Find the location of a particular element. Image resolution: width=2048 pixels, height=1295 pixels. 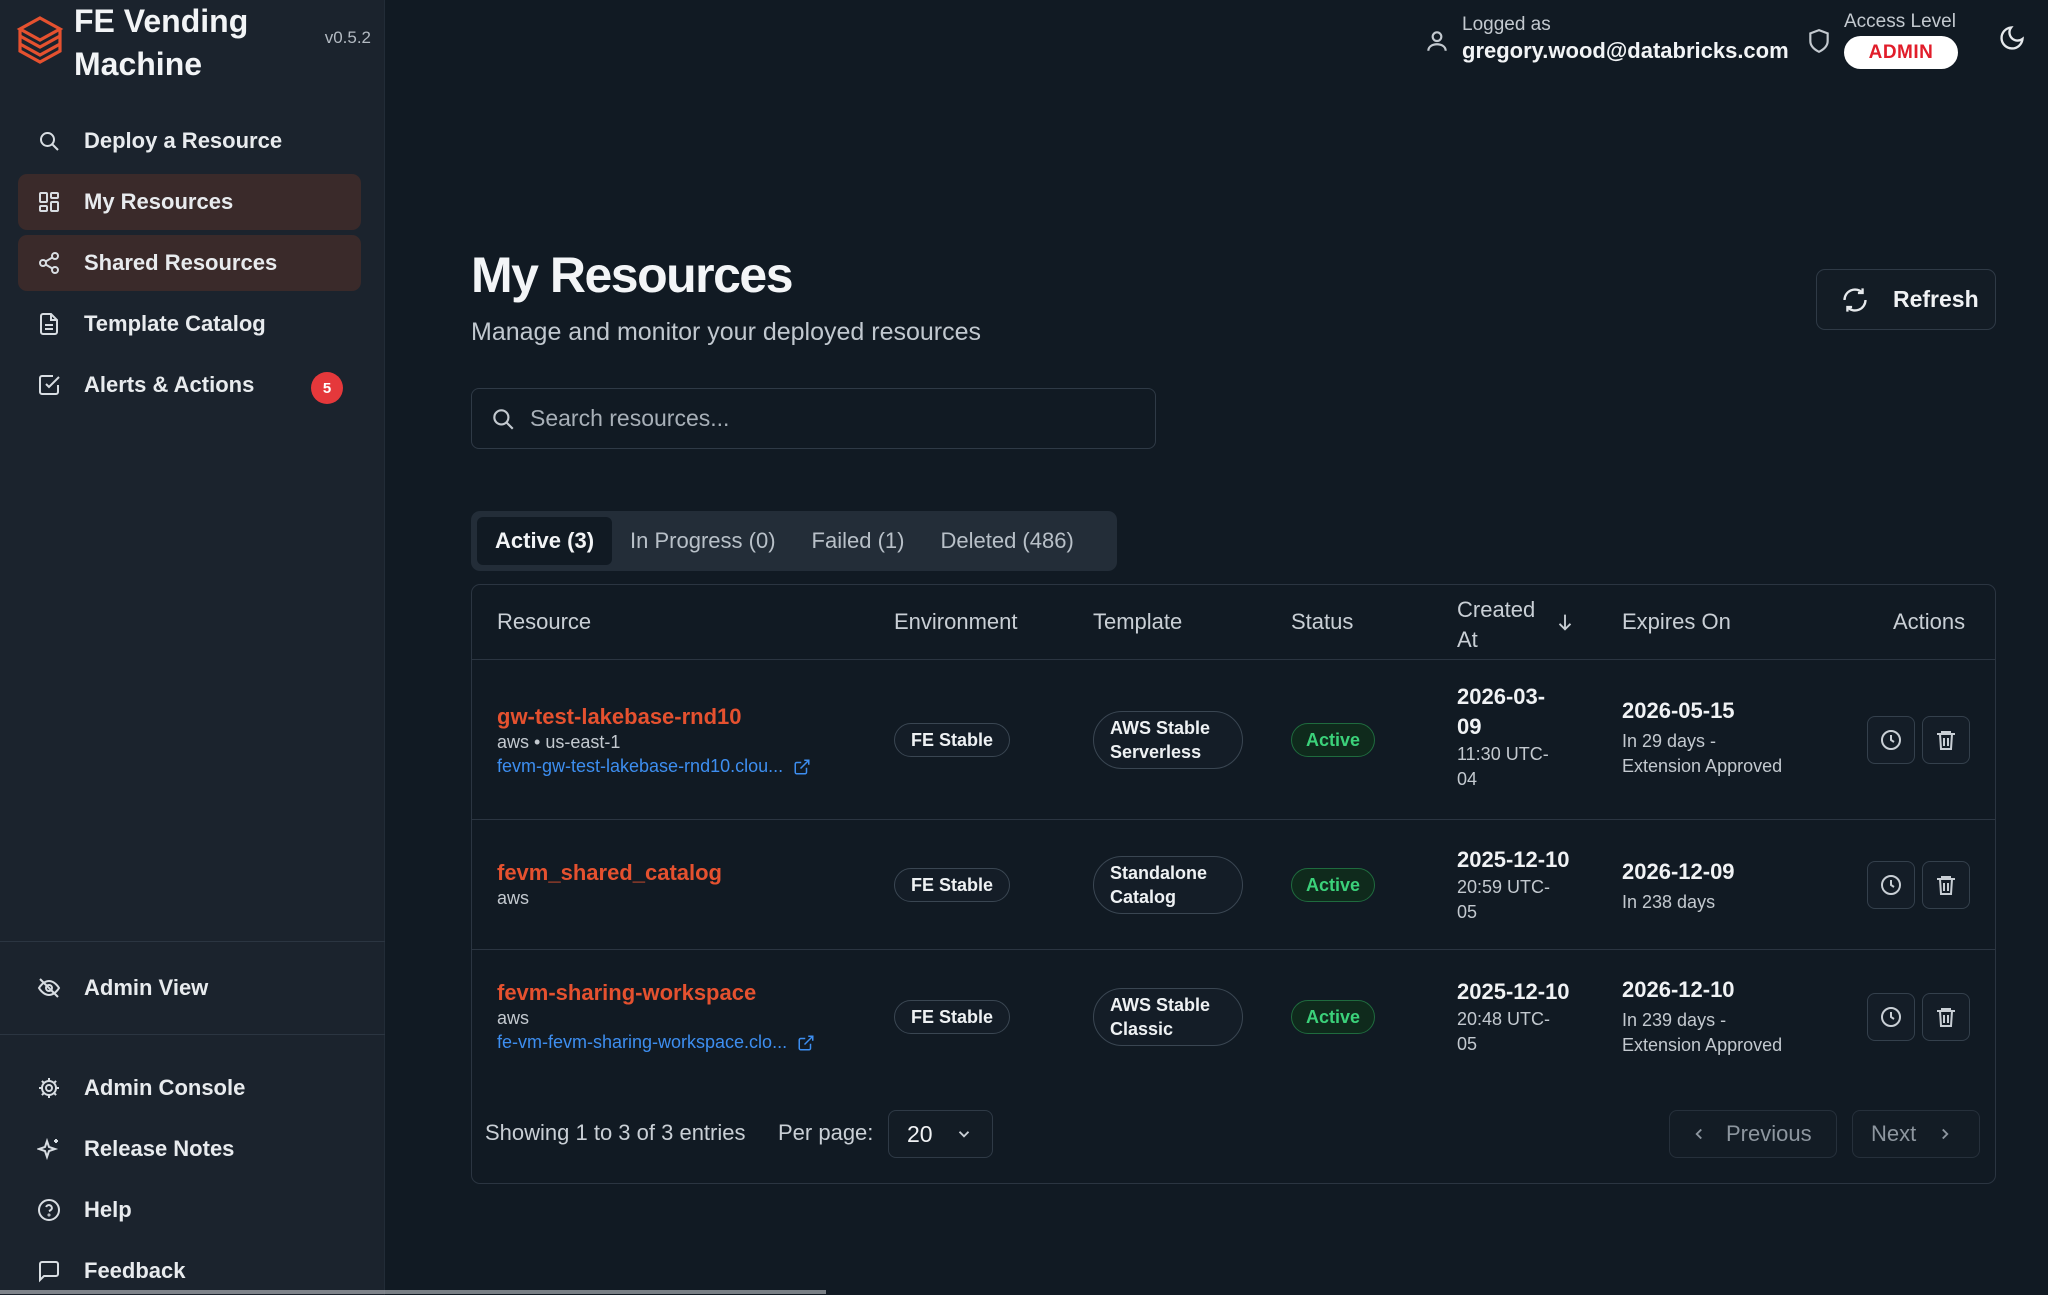

tab-failed: Failed (1) is located at coordinates (858, 541).